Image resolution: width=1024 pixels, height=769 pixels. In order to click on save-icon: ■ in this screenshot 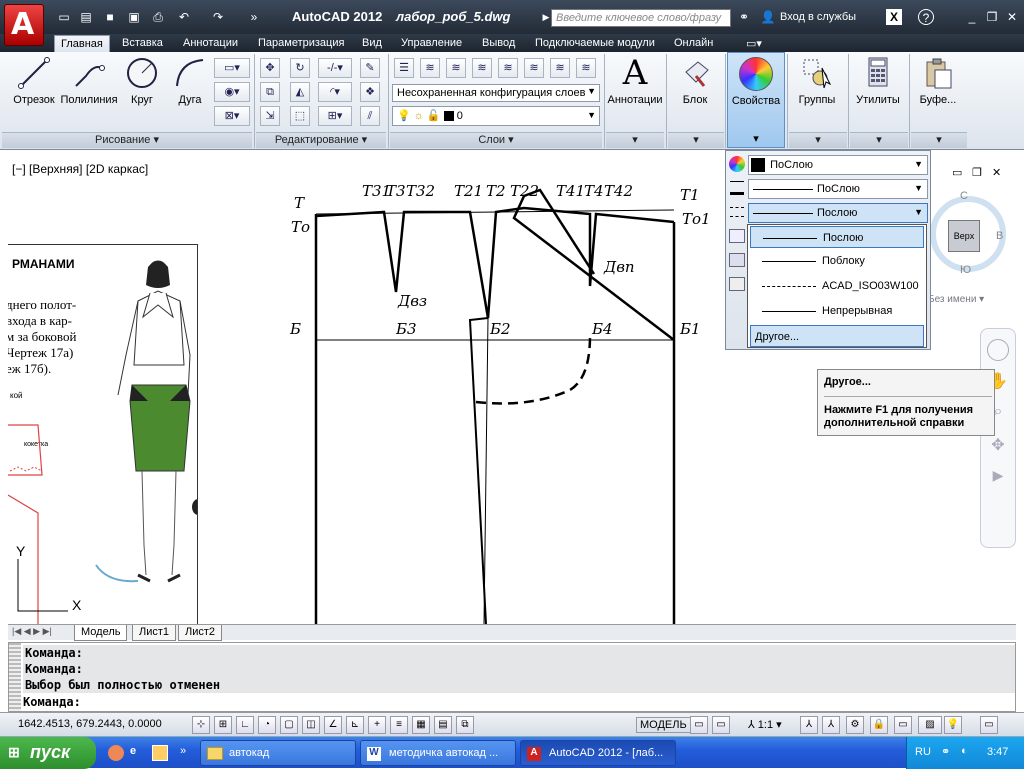, I will do `click(110, 17)`.